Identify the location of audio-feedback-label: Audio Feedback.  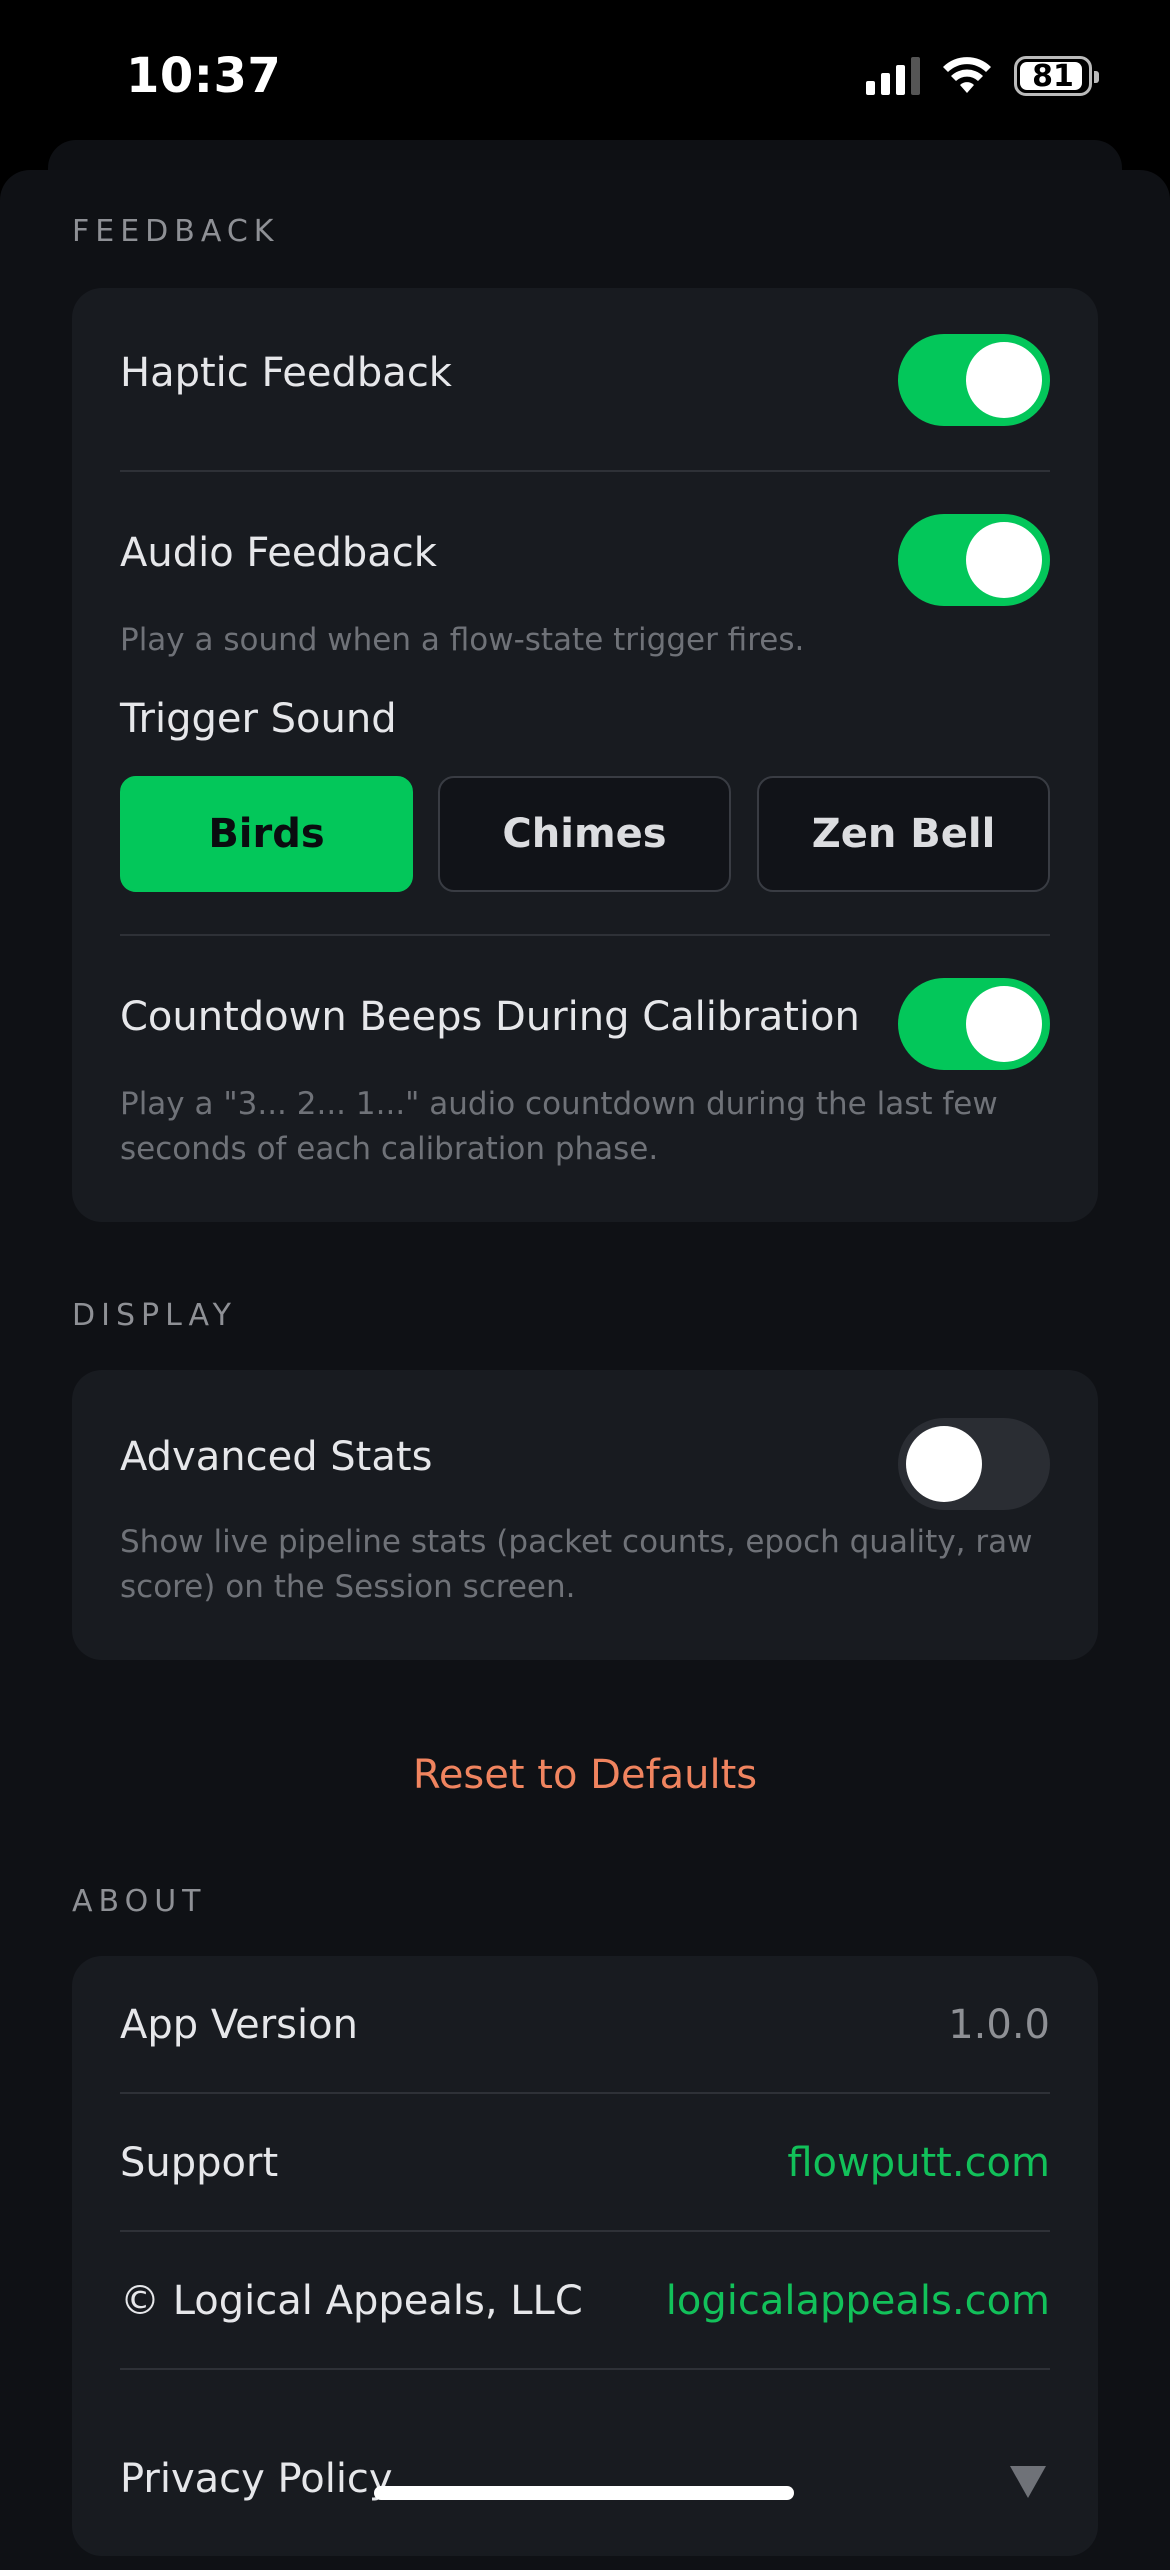
(278, 553).